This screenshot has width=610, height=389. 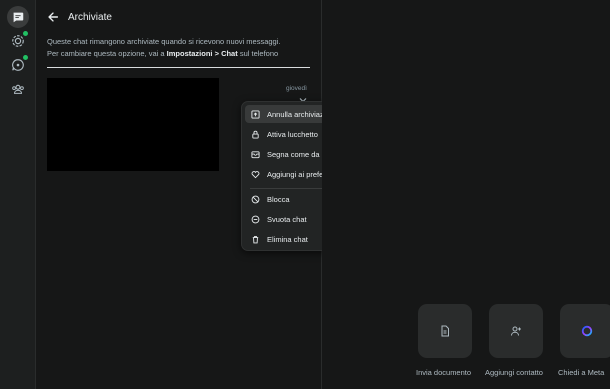 I want to click on menu-item-label: Blocca, so click(x=278, y=199).